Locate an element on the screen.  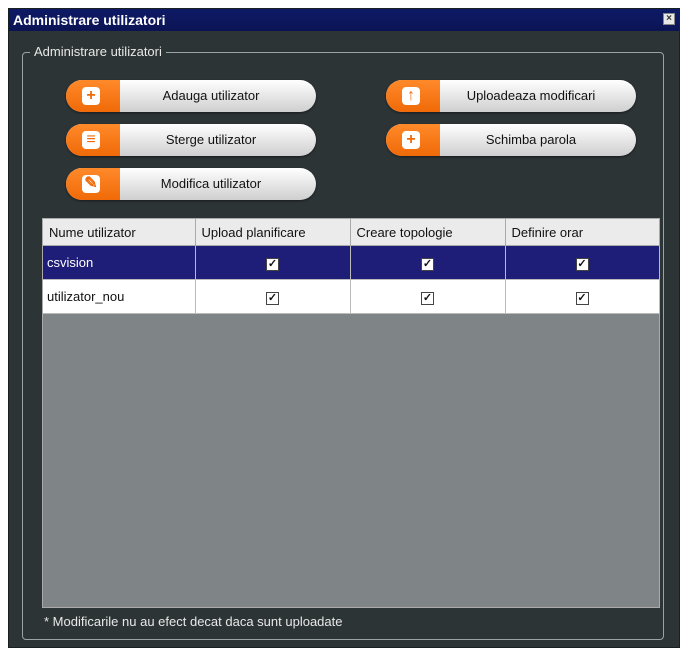
trash-icon: ≡ is located at coordinates (91, 140).